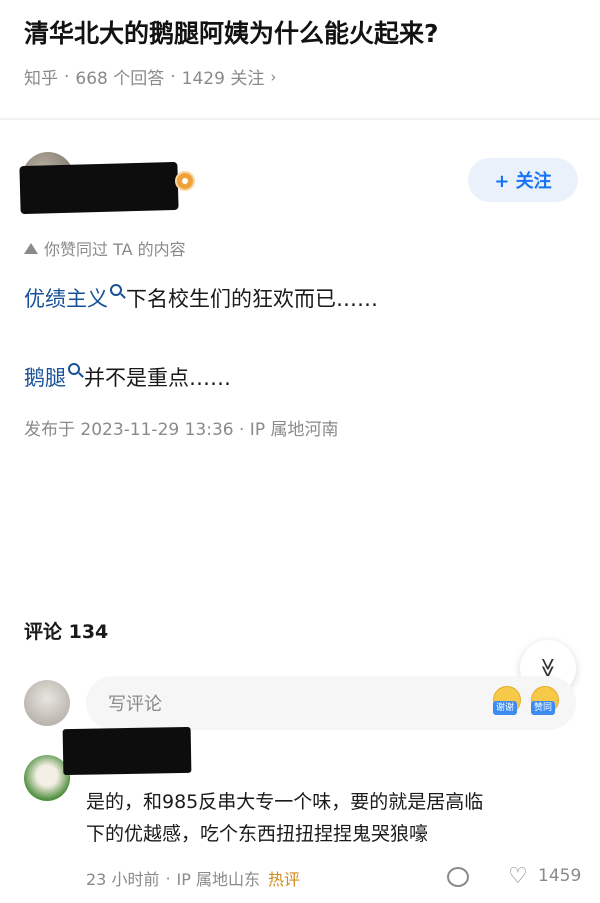  What do you see at coordinates (257, 834) in the screenshot?
I see `comment-line: 下的优越感，吃个东西扭扭捏捏鬼哭狼嚎` at bounding box center [257, 834].